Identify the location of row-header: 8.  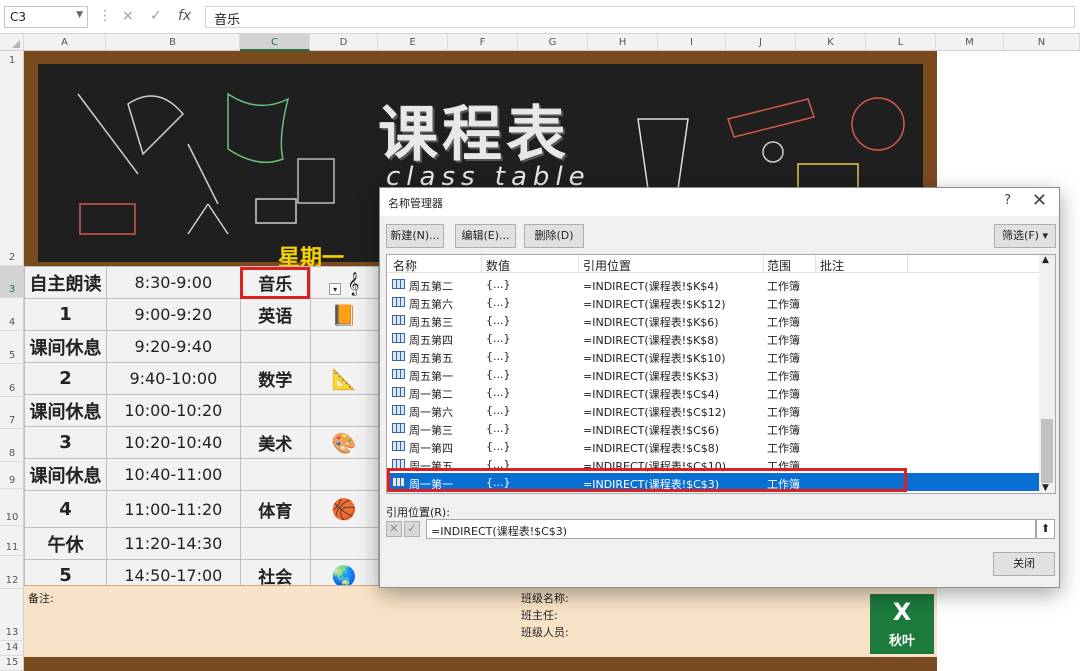
(12, 445).